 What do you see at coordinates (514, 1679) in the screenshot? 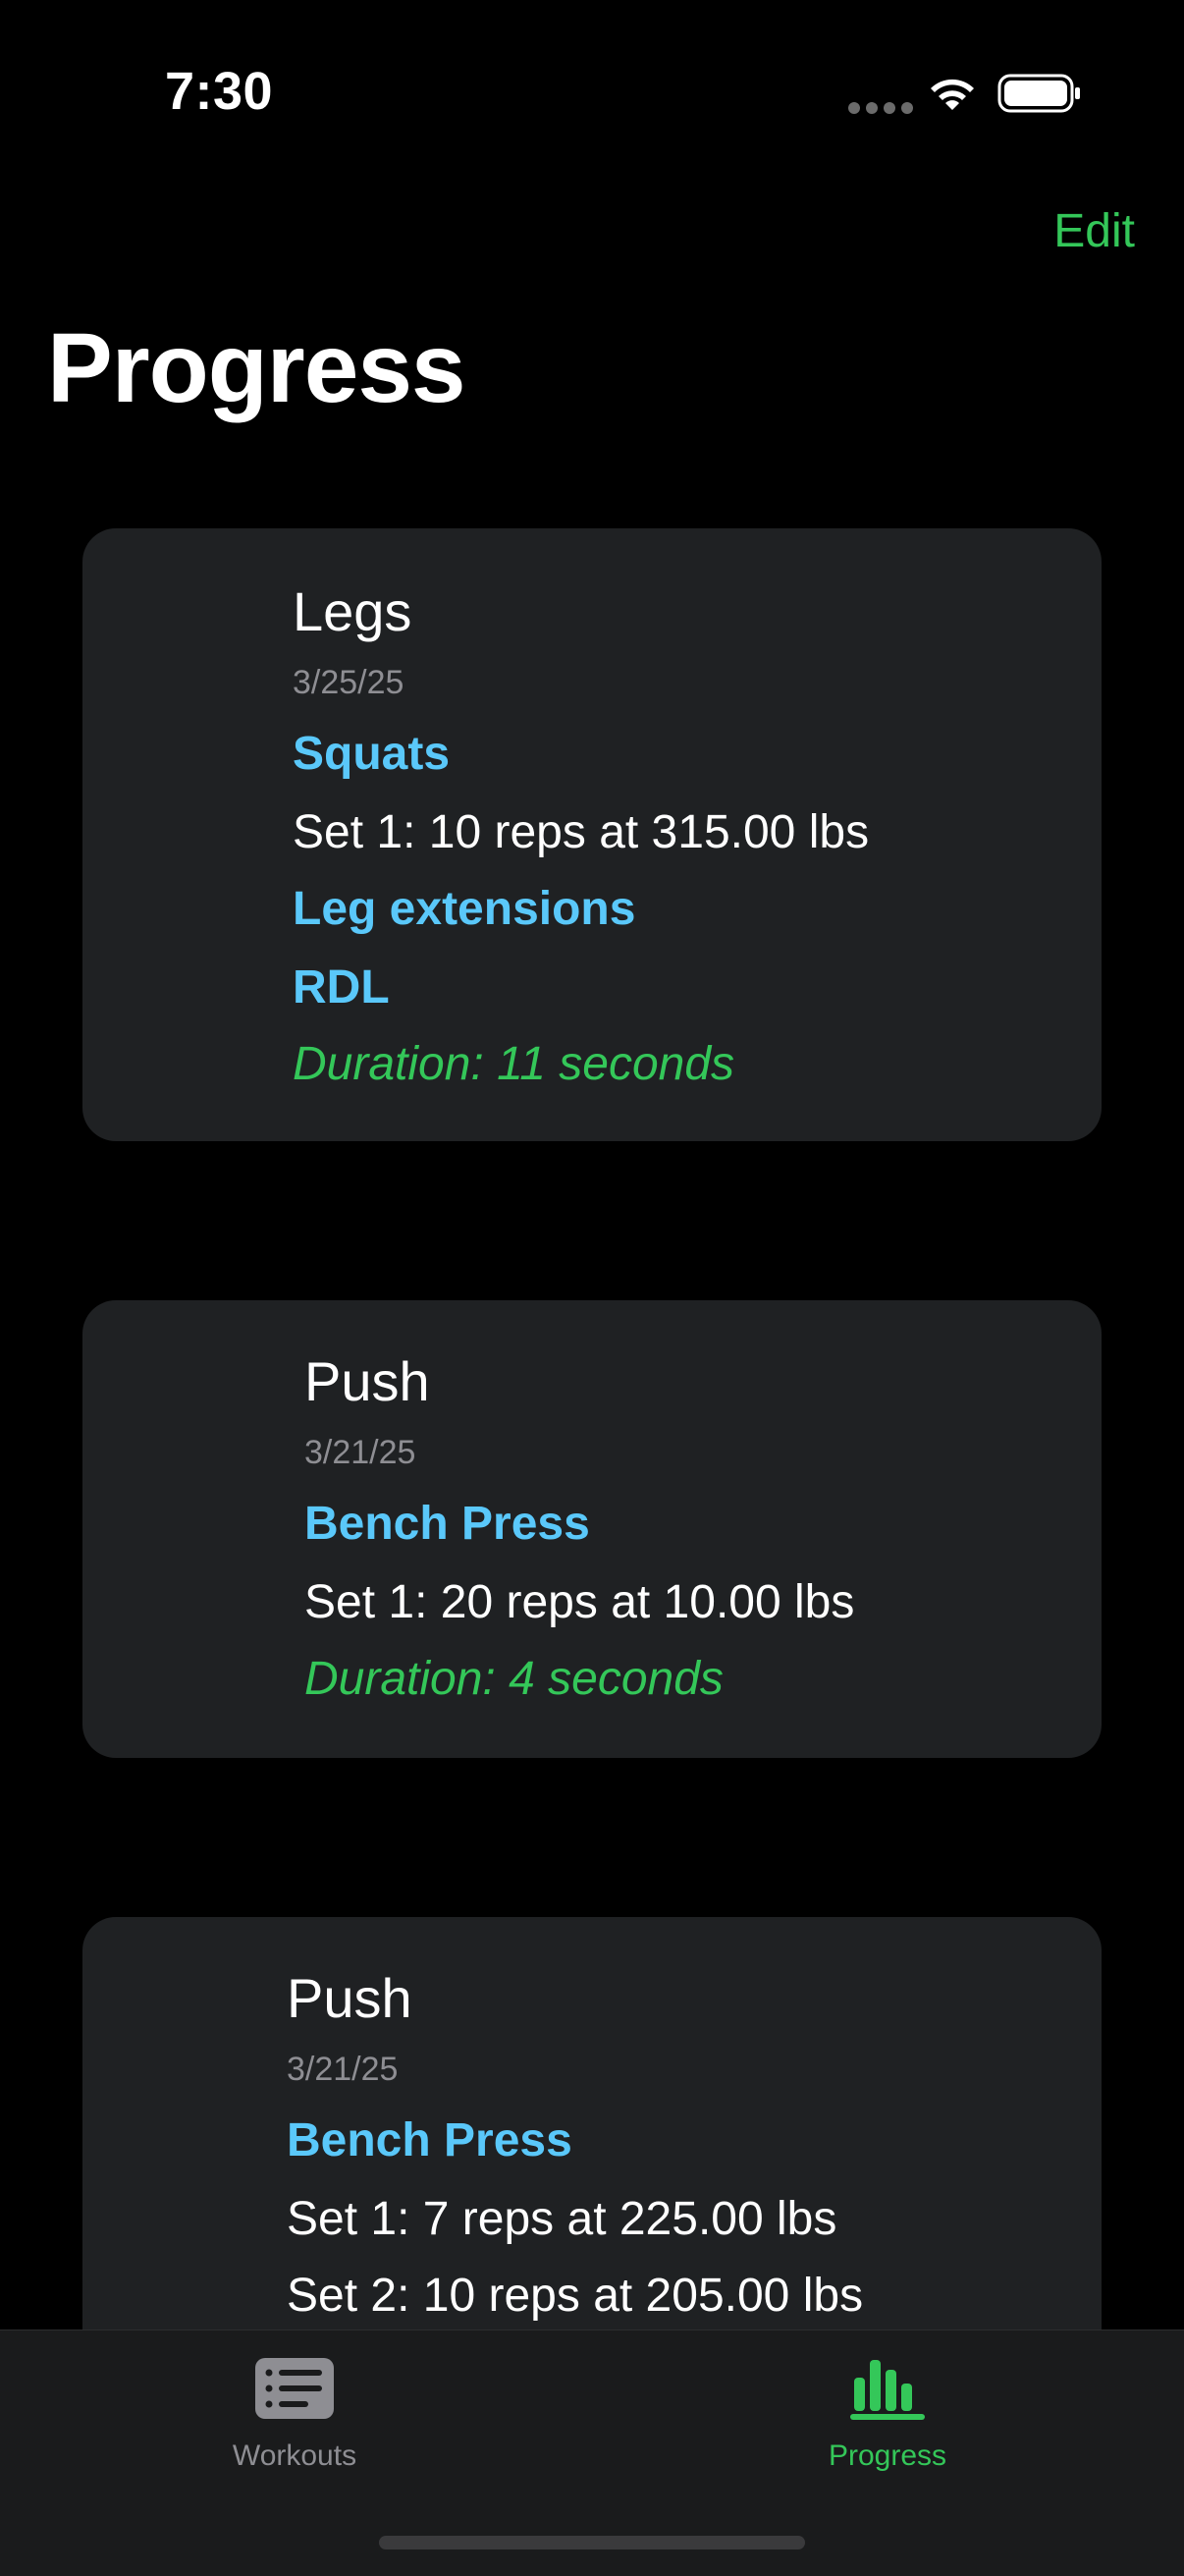
I see `workout-duration: Duration: 4 seconds` at bounding box center [514, 1679].